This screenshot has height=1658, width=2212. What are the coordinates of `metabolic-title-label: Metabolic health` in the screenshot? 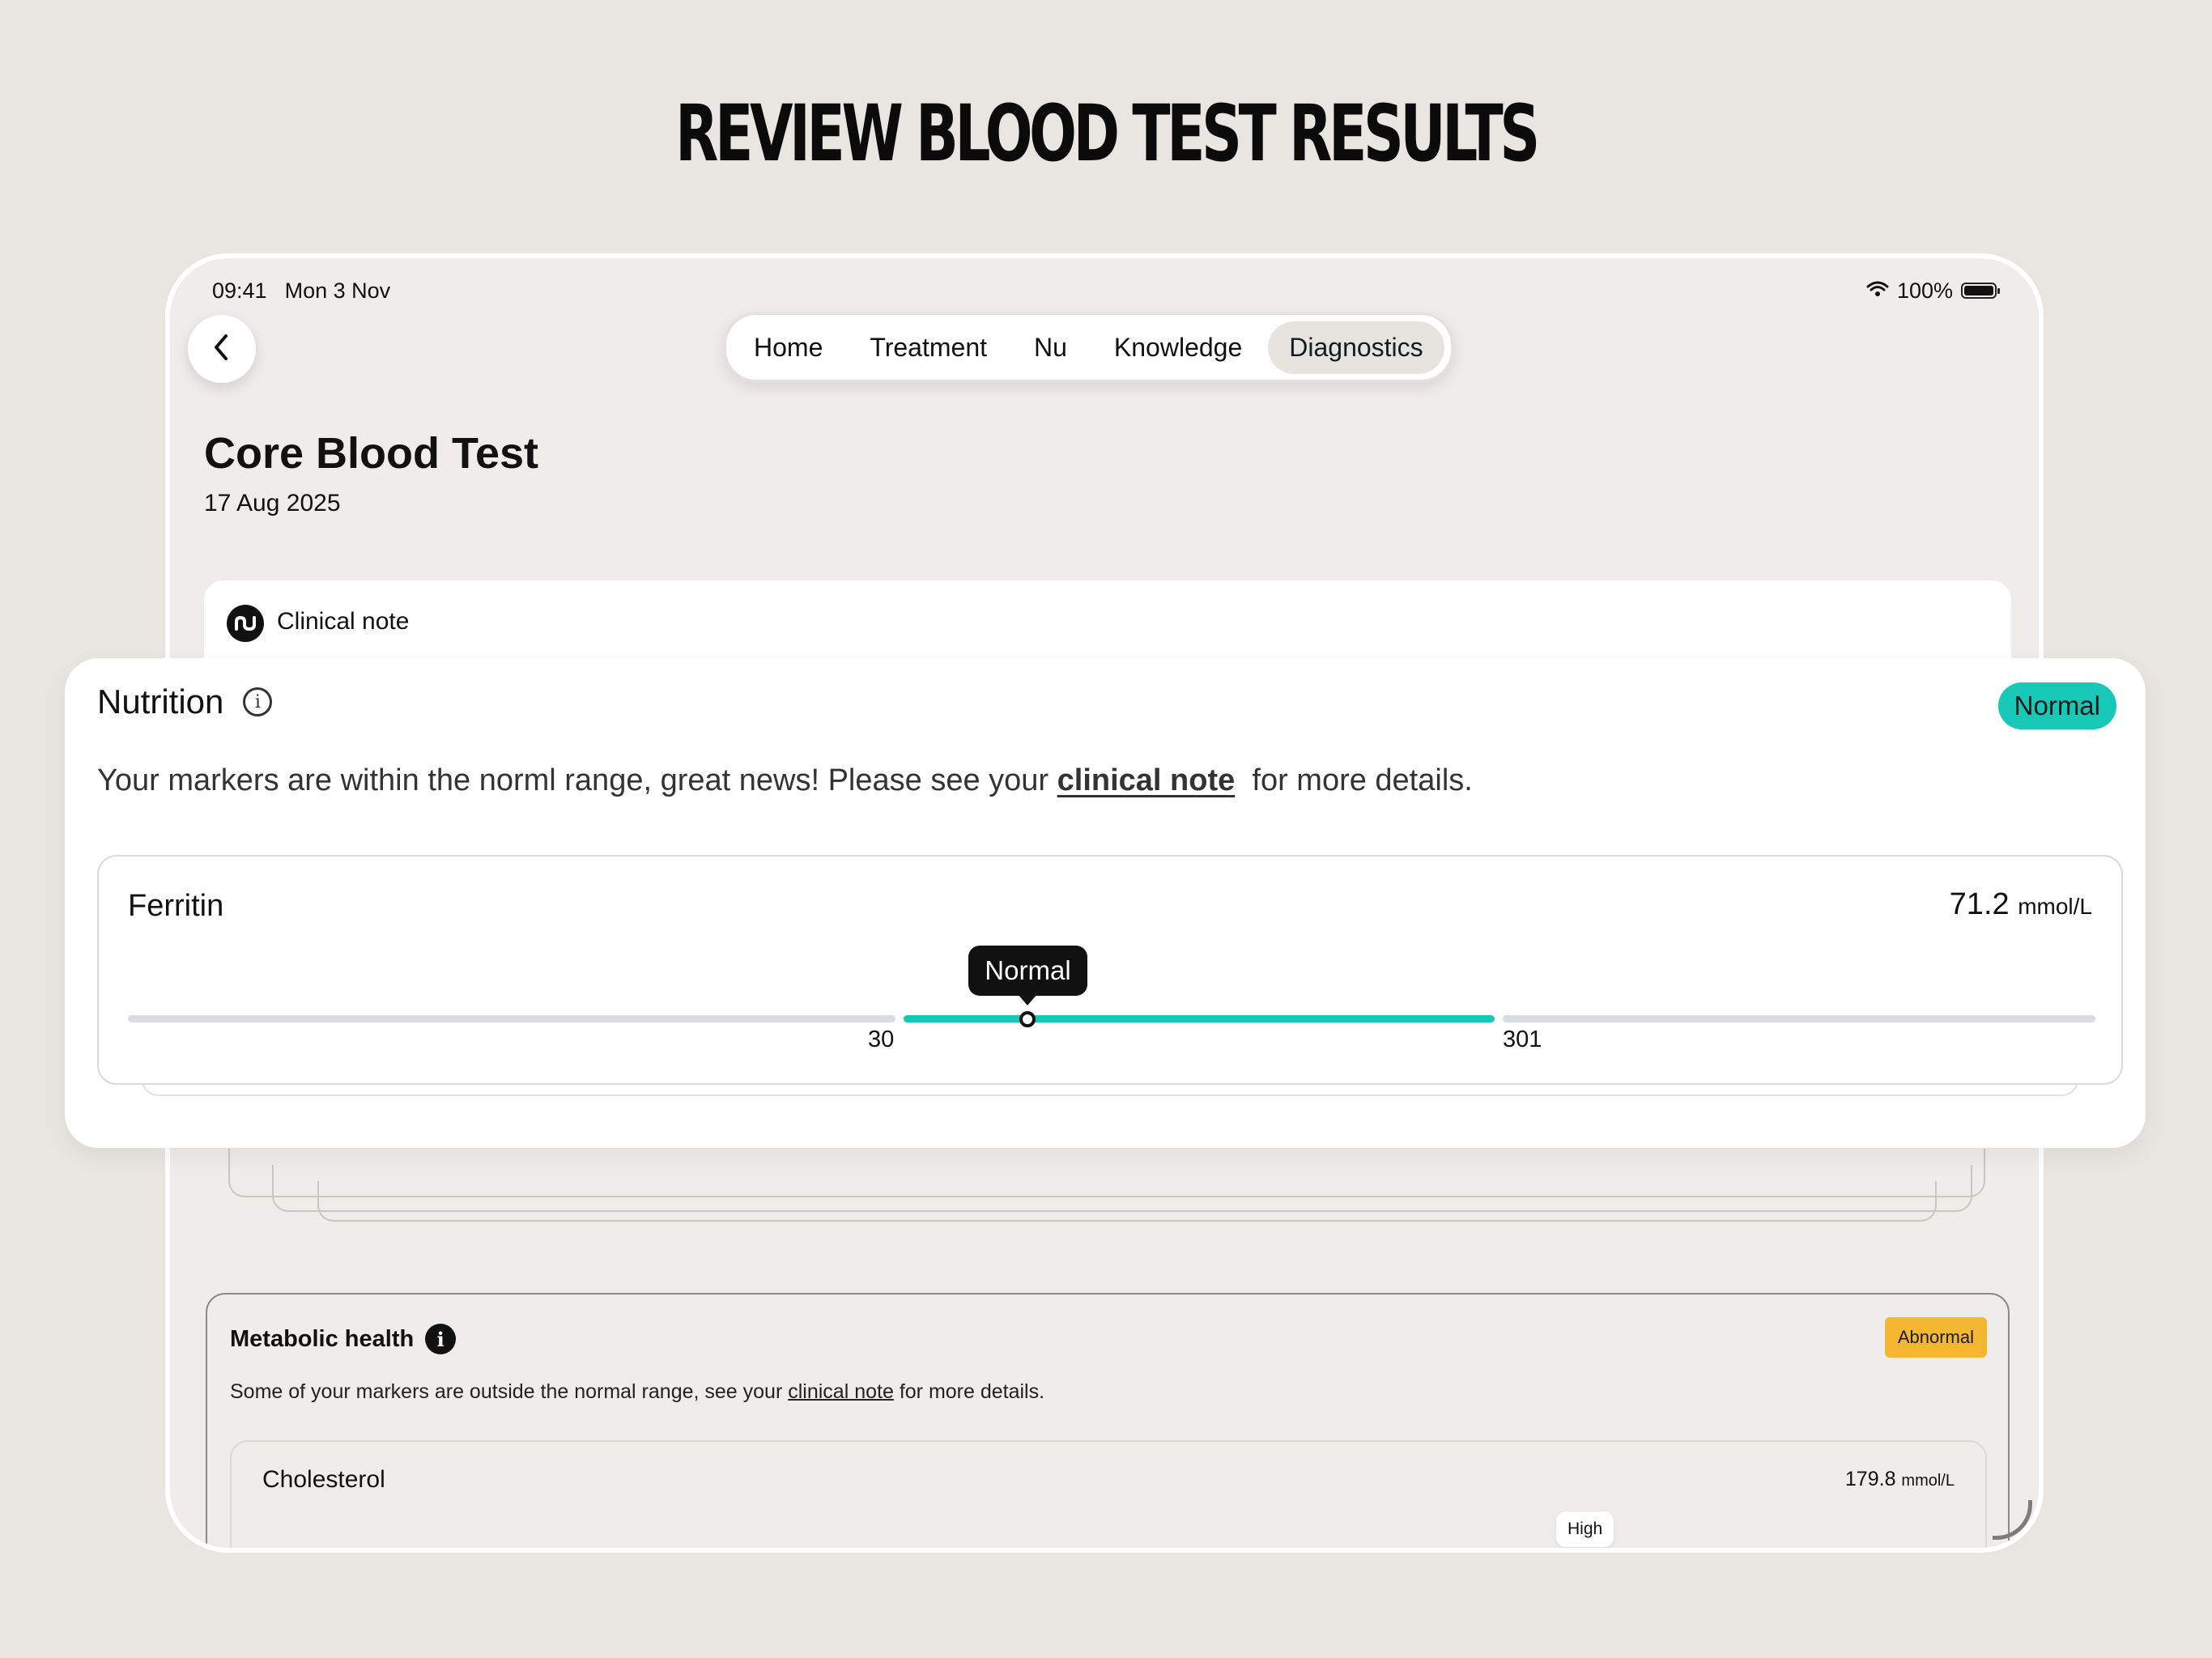 It's located at (322, 1338).